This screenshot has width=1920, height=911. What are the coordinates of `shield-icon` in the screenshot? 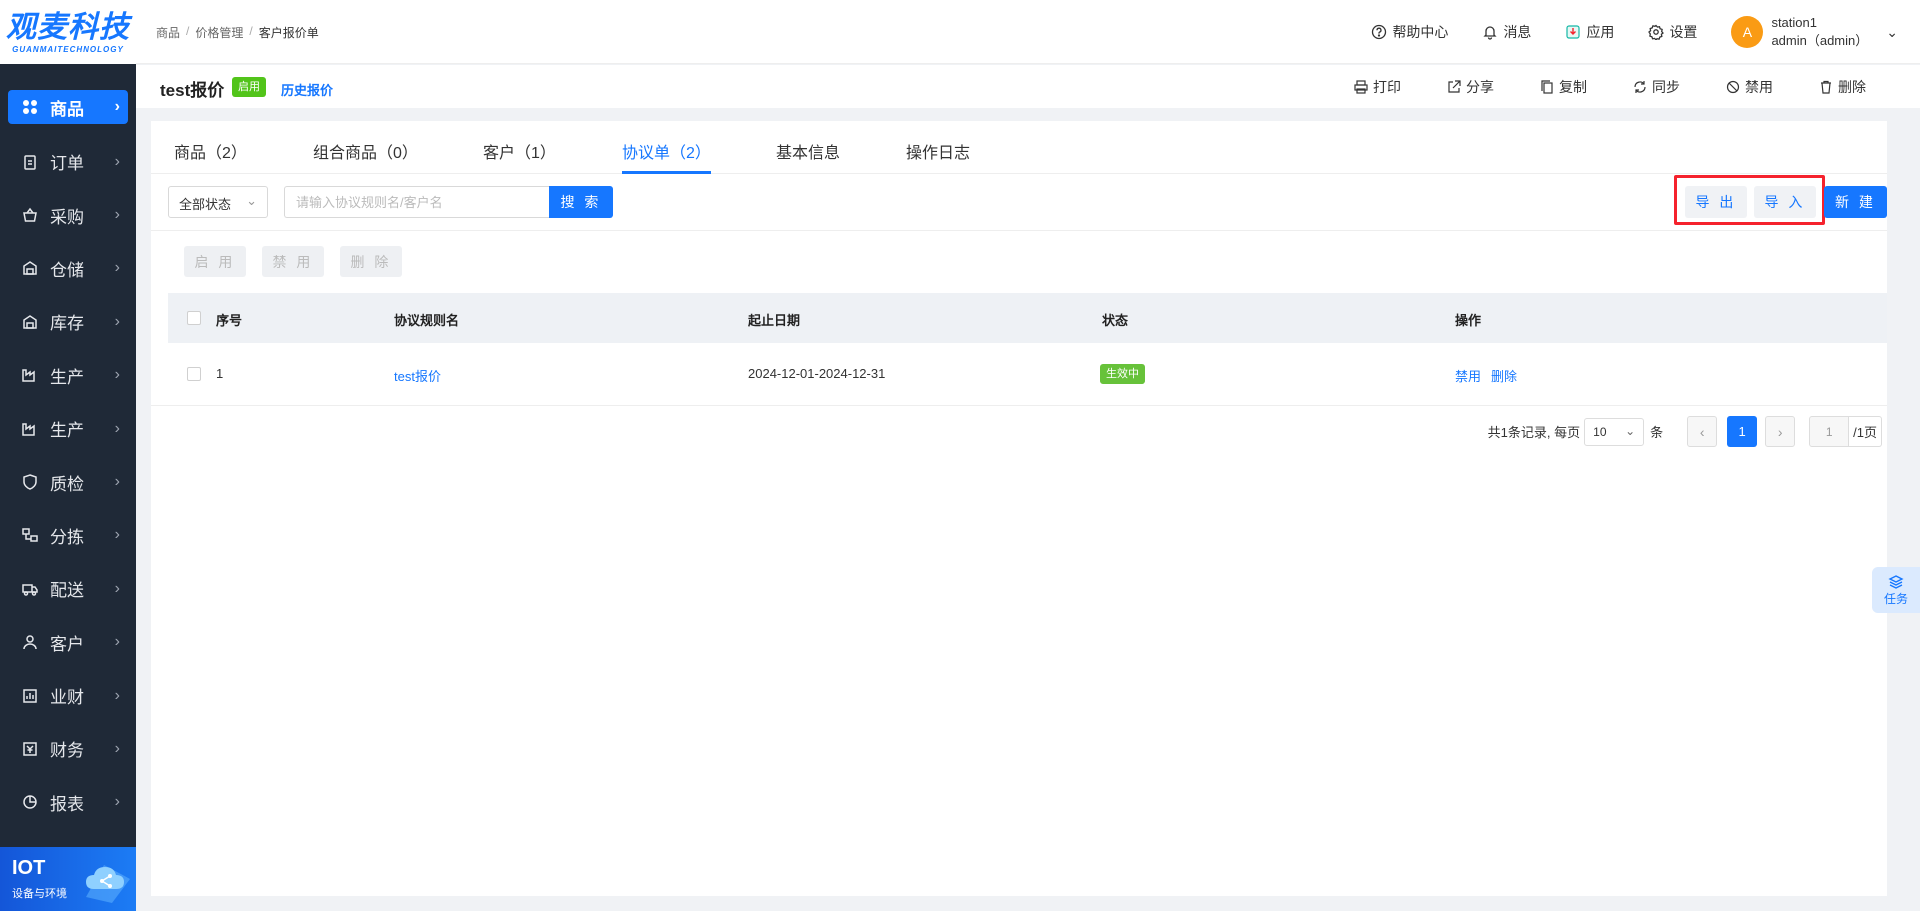 It's located at (30, 482).